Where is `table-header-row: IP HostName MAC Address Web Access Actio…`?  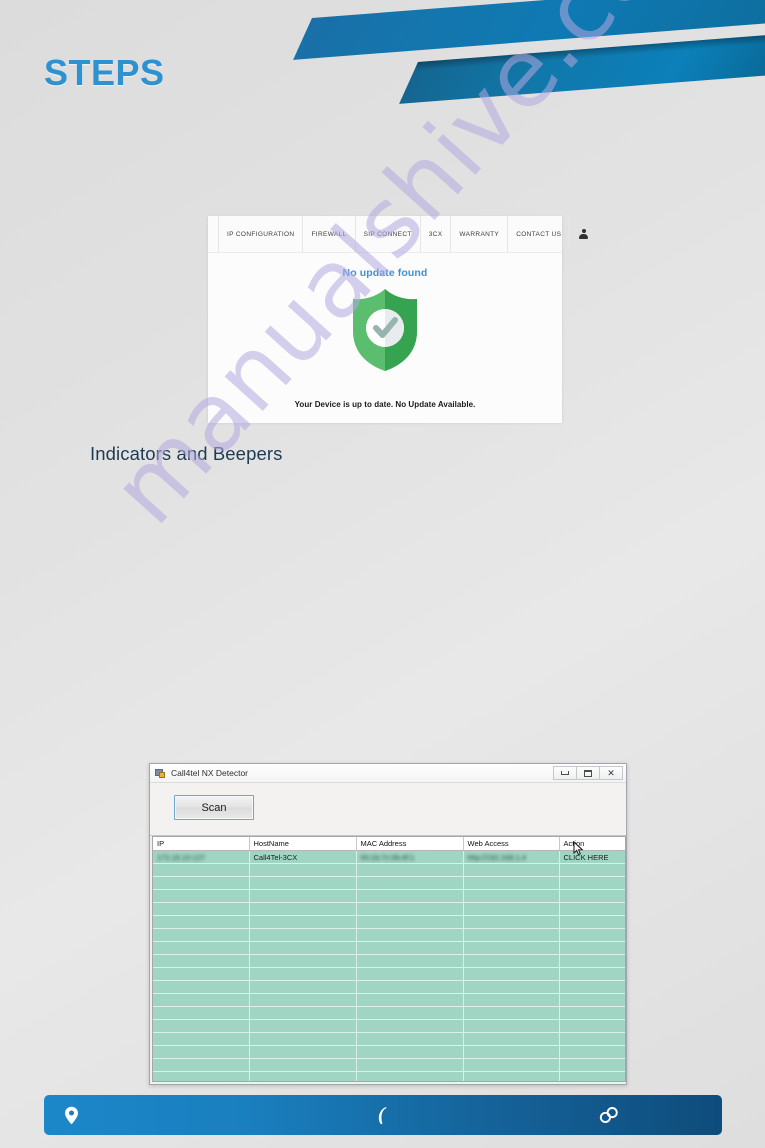 table-header-row: IP HostName MAC Address Web Access Actio… is located at coordinates (389, 844).